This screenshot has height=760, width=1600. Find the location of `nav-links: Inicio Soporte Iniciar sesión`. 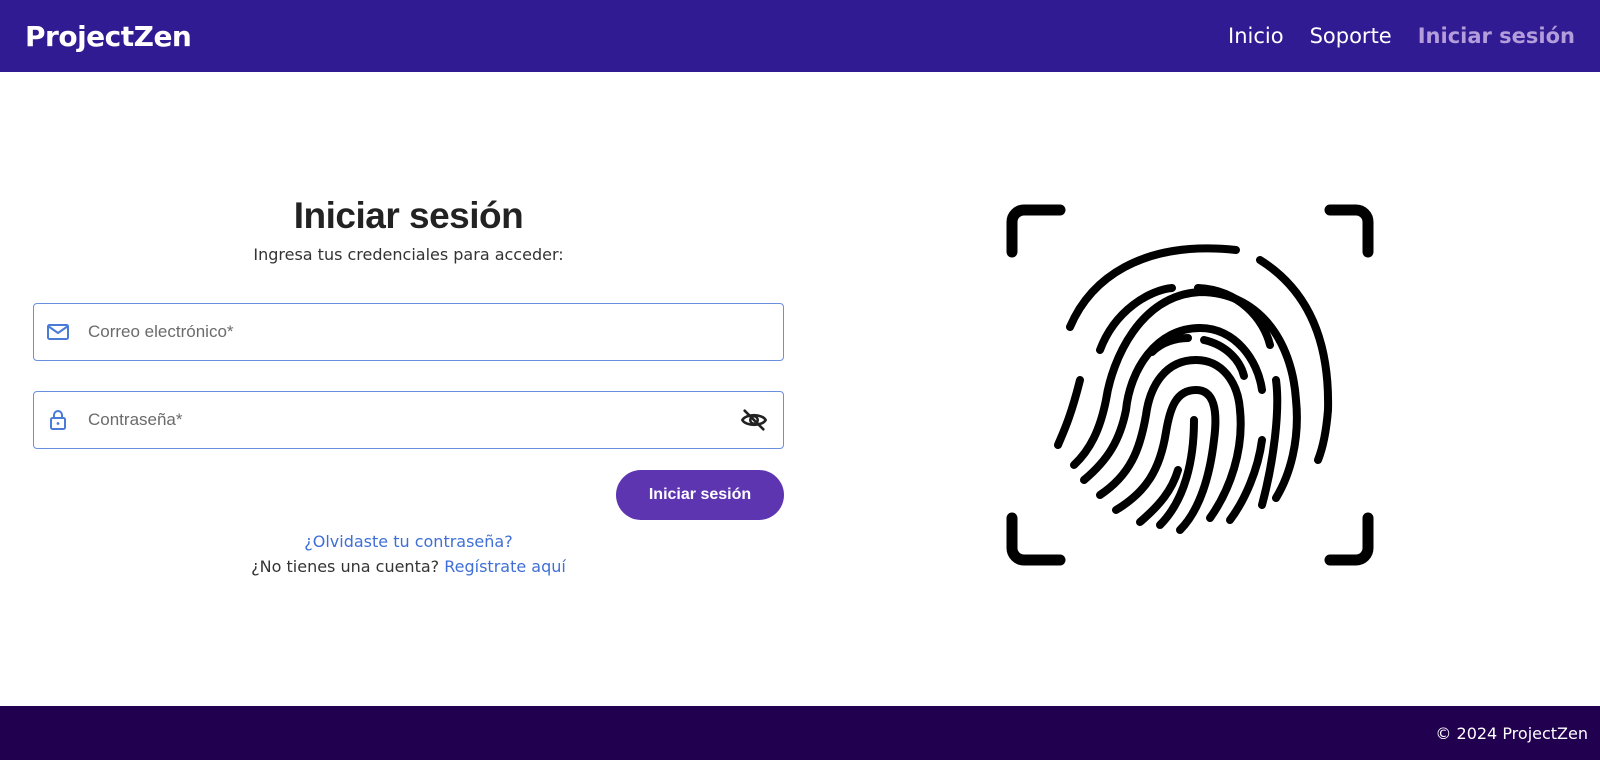

nav-links: Inicio Soporte Iniciar sesión is located at coordinates (1401, 36).